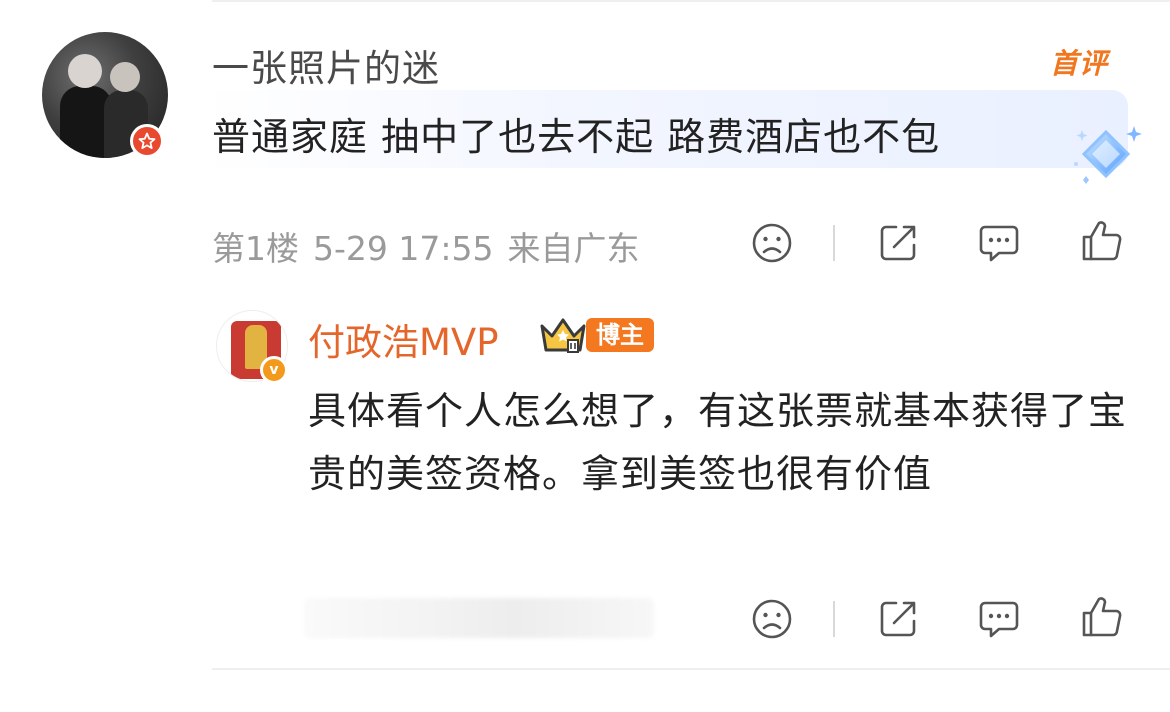  What do you see at coordinates (691, 1) in the screenshot?
I see `top-divider` at bounding box center [691, 1].